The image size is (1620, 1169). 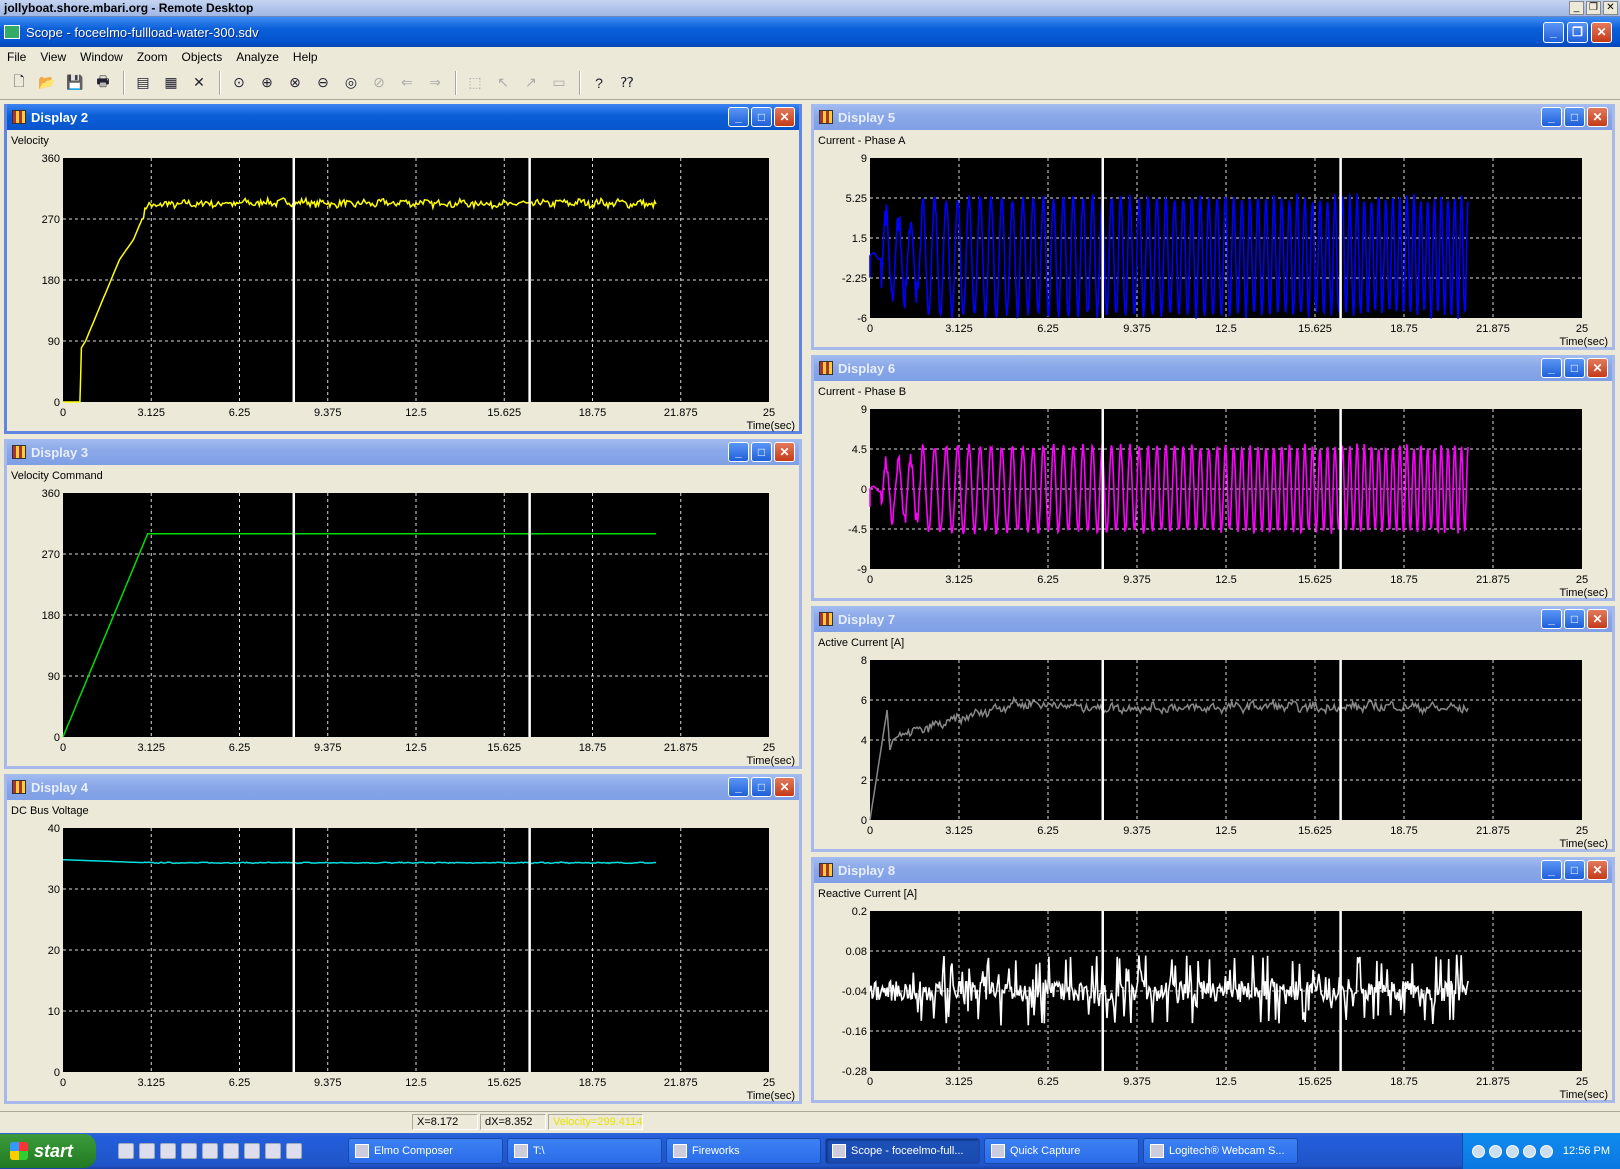 I want to click on show-desktop-icon, so click(x=126, y=1151).